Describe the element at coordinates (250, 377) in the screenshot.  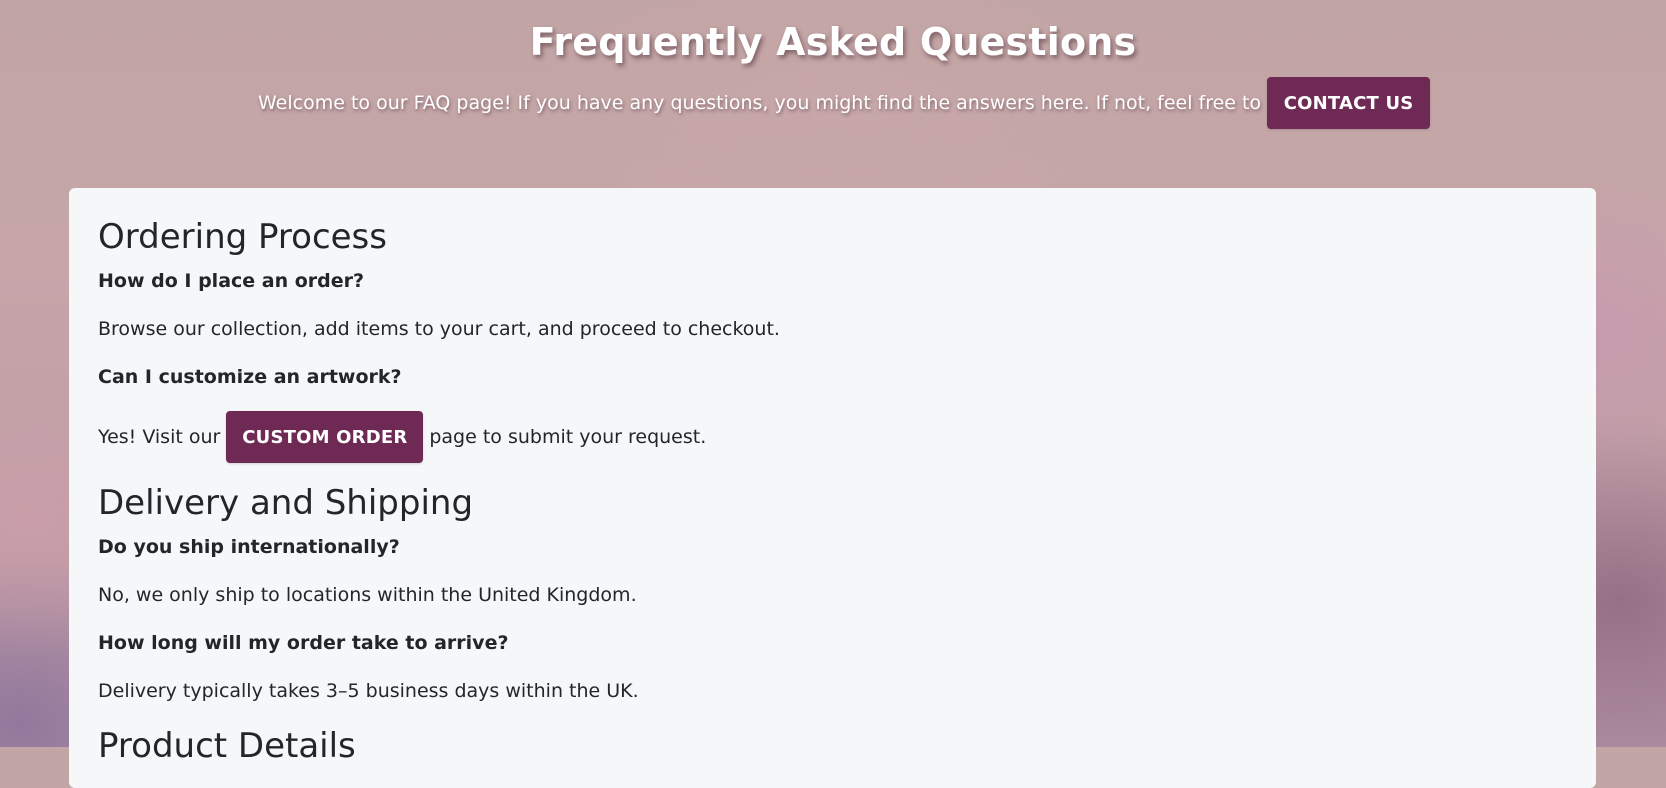
I see `faq-question: Can I customize an artwork?` at that location.